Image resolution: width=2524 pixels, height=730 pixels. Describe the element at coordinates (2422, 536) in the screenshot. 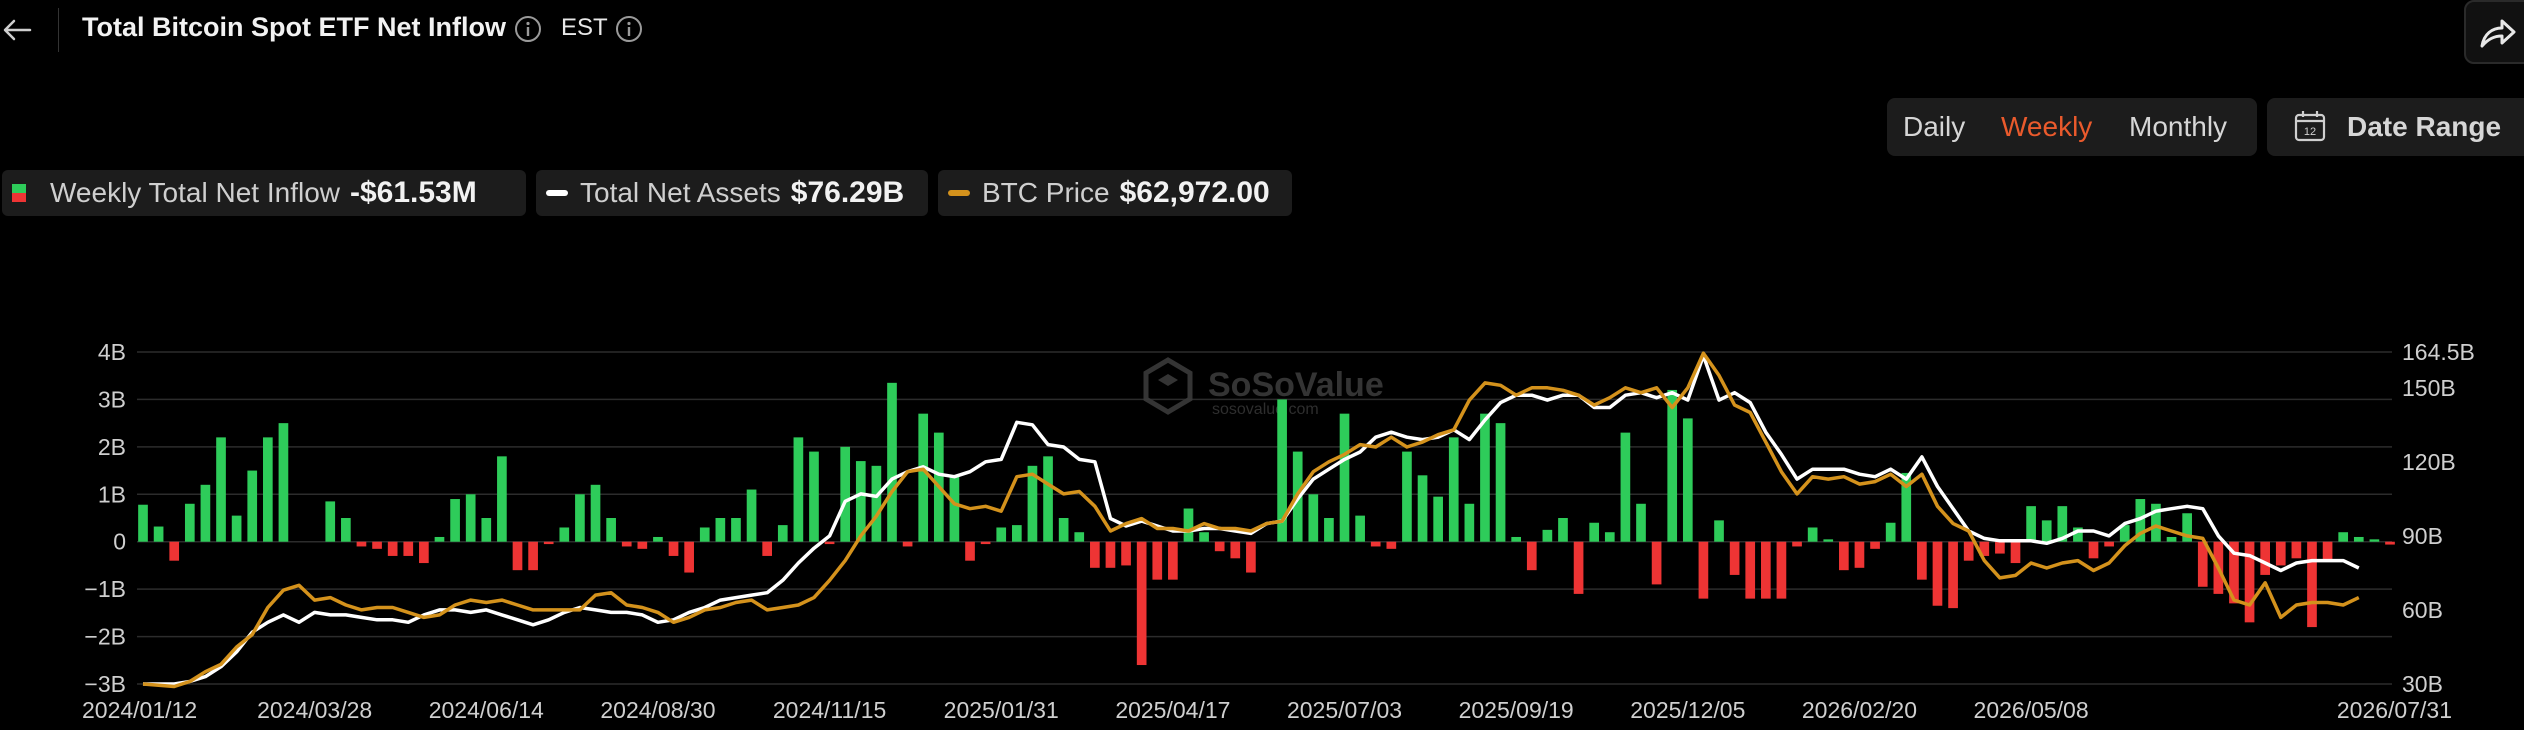

I see `right-axis-tick: 90B` at that location.